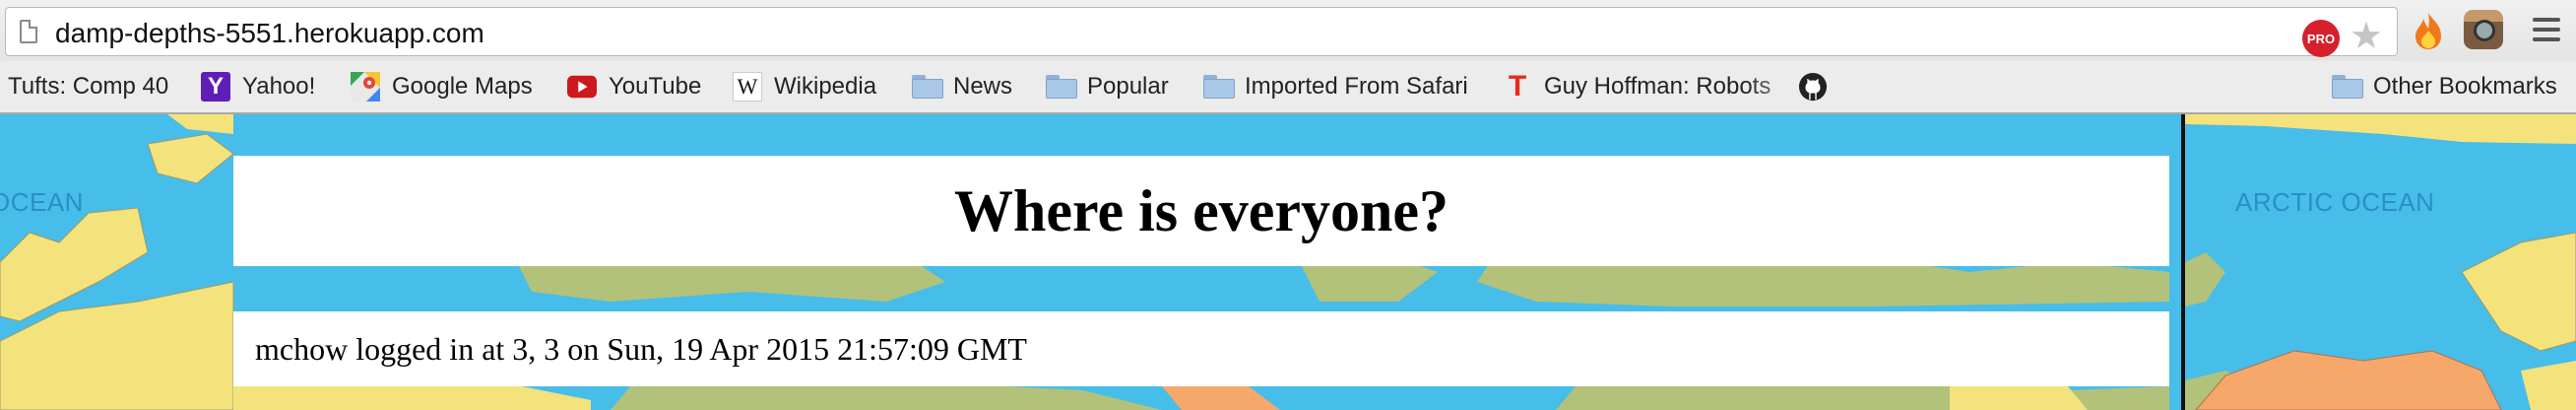 This screenshot has width=2576, height=410. I want to click on bookmark-label: News, so click(983, 86).